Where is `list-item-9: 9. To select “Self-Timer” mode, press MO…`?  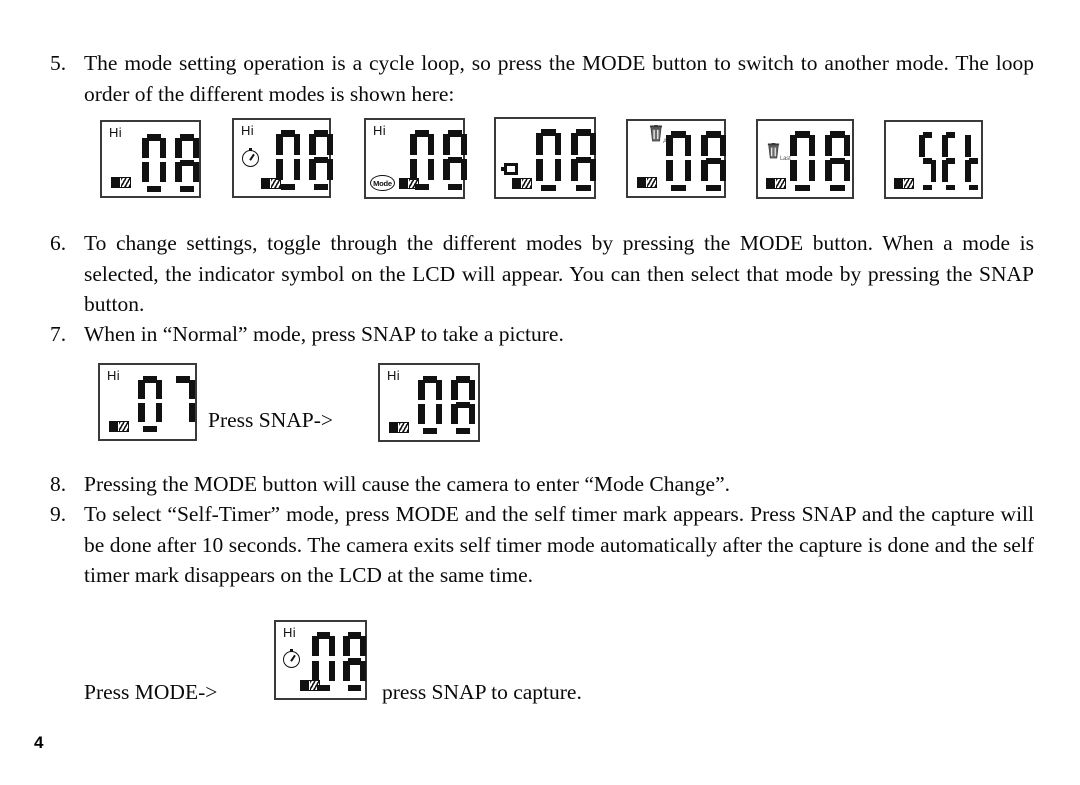 list-item-9: 9. To select “Self-Timer” mode, press MO… is located at coordinates (542, 545).